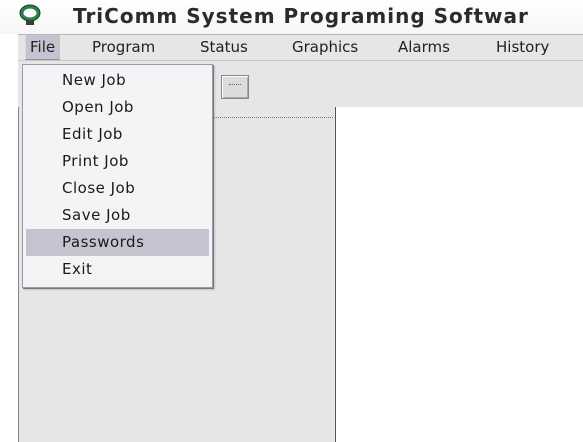 This screenshot has height=442, width=583. Describe the element at coordinates (30, 15) in the screenshot. I see `tricomm-logo-icon` at that location.